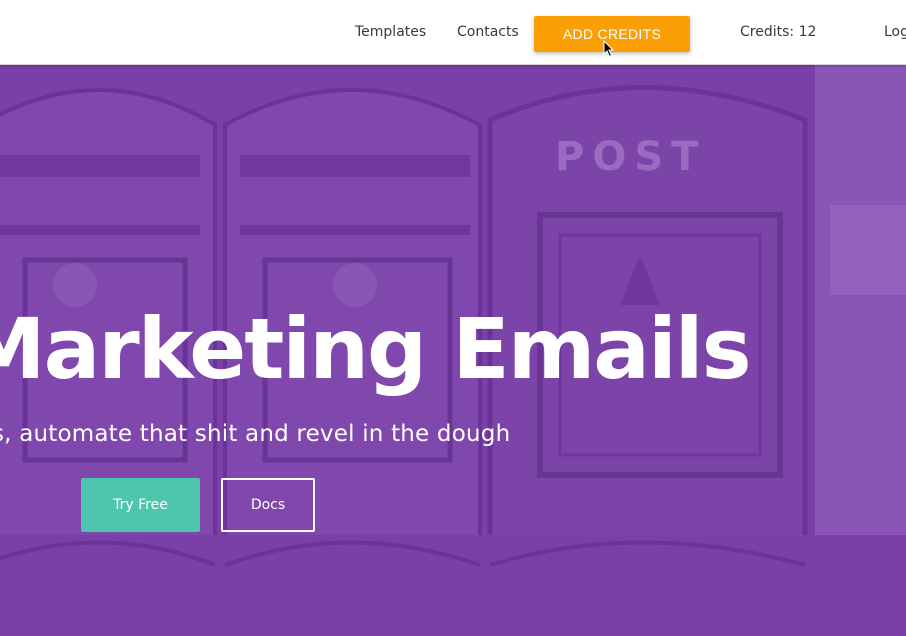 The width and height of the screenshot is (906, 636). What do you see at coordinates (390, 32) in the screenshot?
I see `nav-templates-link: Templates` at bounding box center [390, 32].